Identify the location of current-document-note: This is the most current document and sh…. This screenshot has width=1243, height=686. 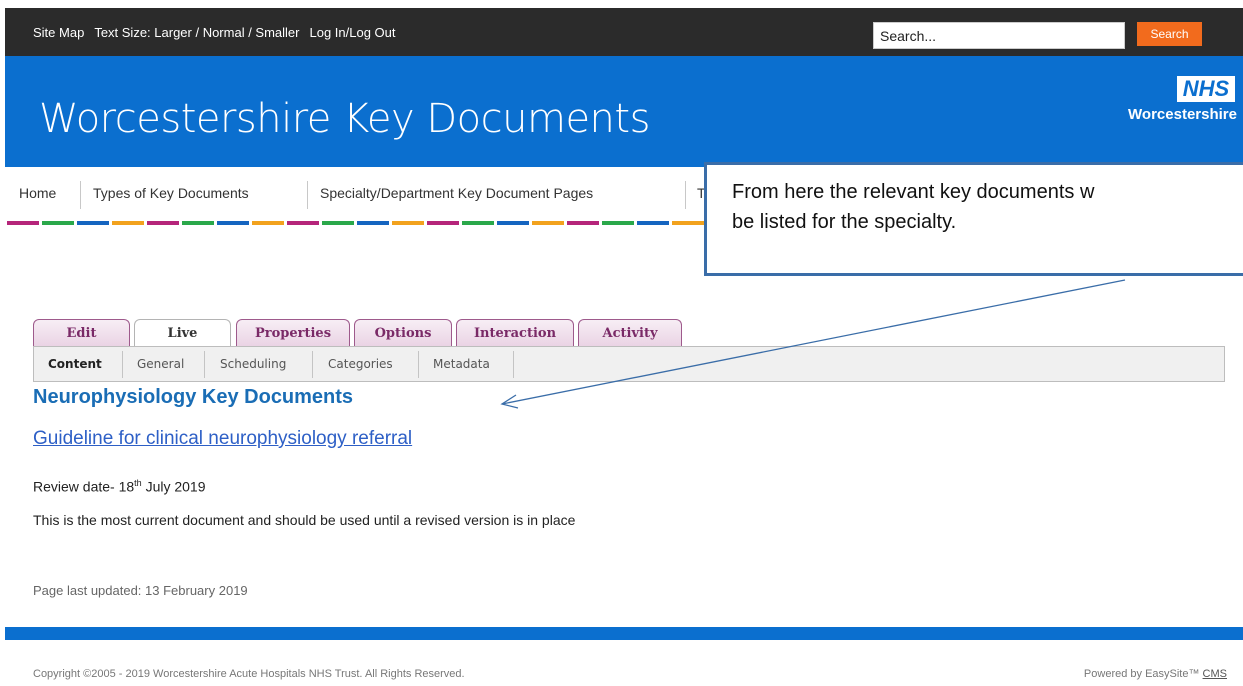
(304, 520).